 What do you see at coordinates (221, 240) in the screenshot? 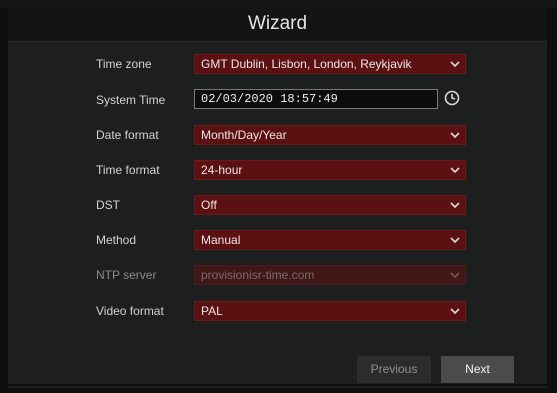
I see `method-value: Manual` at bounding box center [221, 240].